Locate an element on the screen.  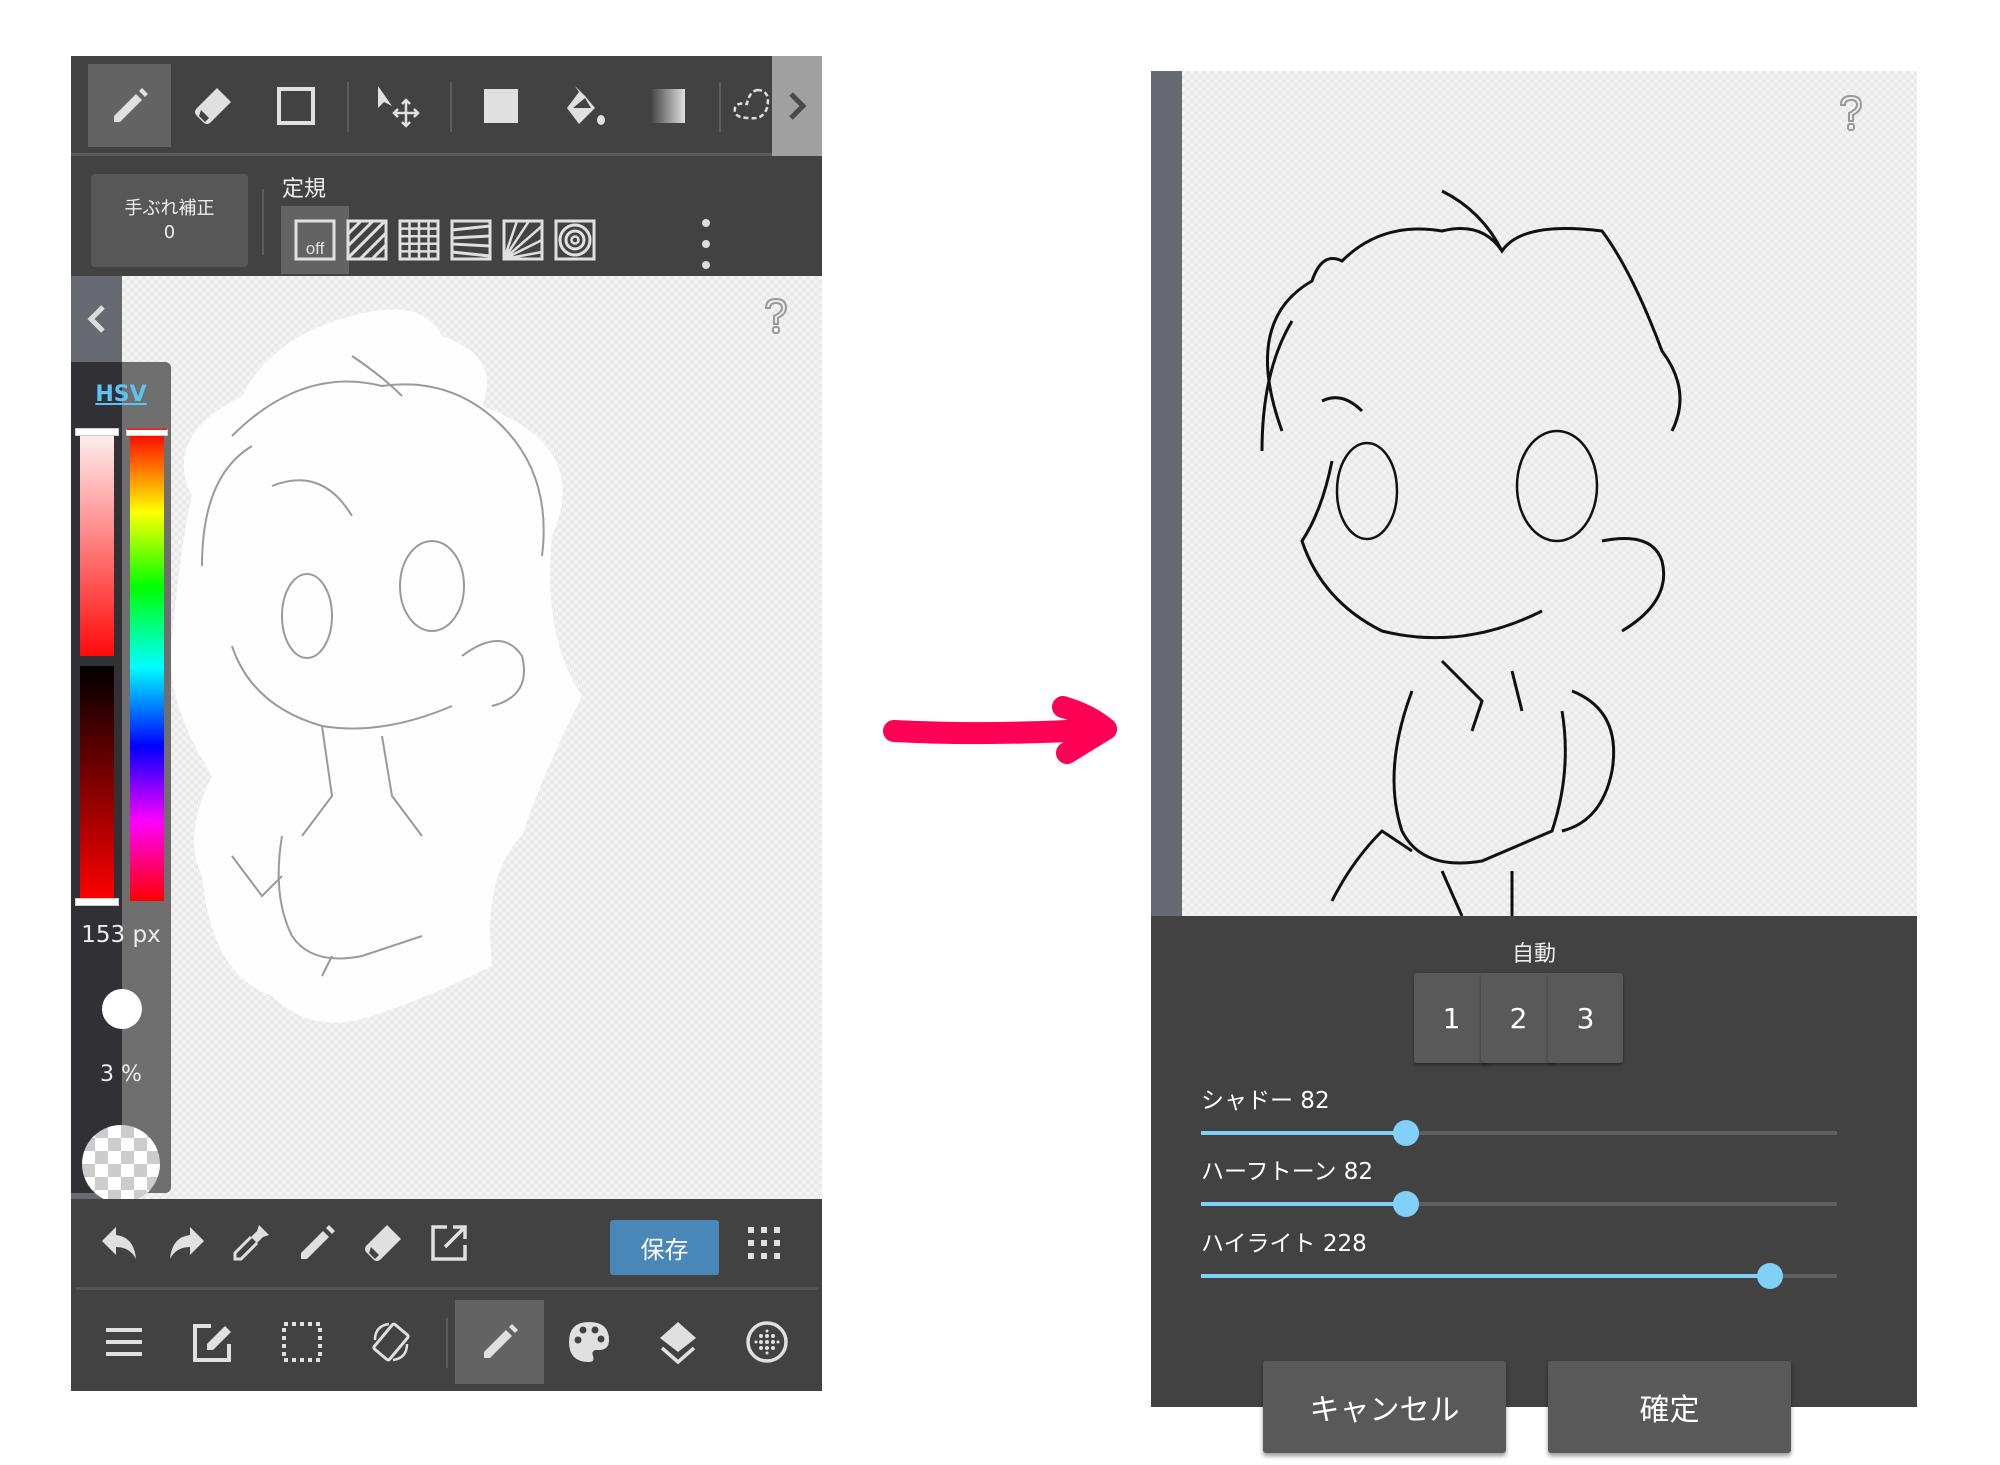
paint-bucket-icon is located at coordinates (585, 105).